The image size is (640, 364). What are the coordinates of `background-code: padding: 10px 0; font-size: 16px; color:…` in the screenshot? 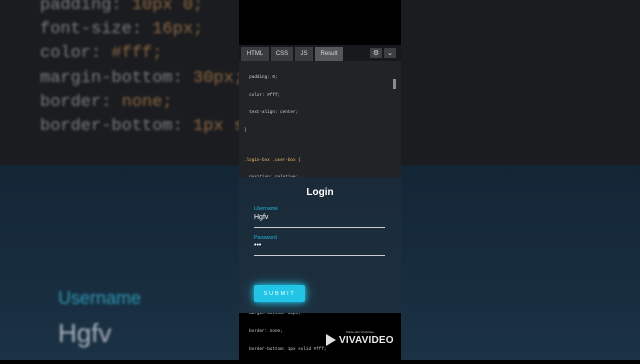 It's located at (147, 69).